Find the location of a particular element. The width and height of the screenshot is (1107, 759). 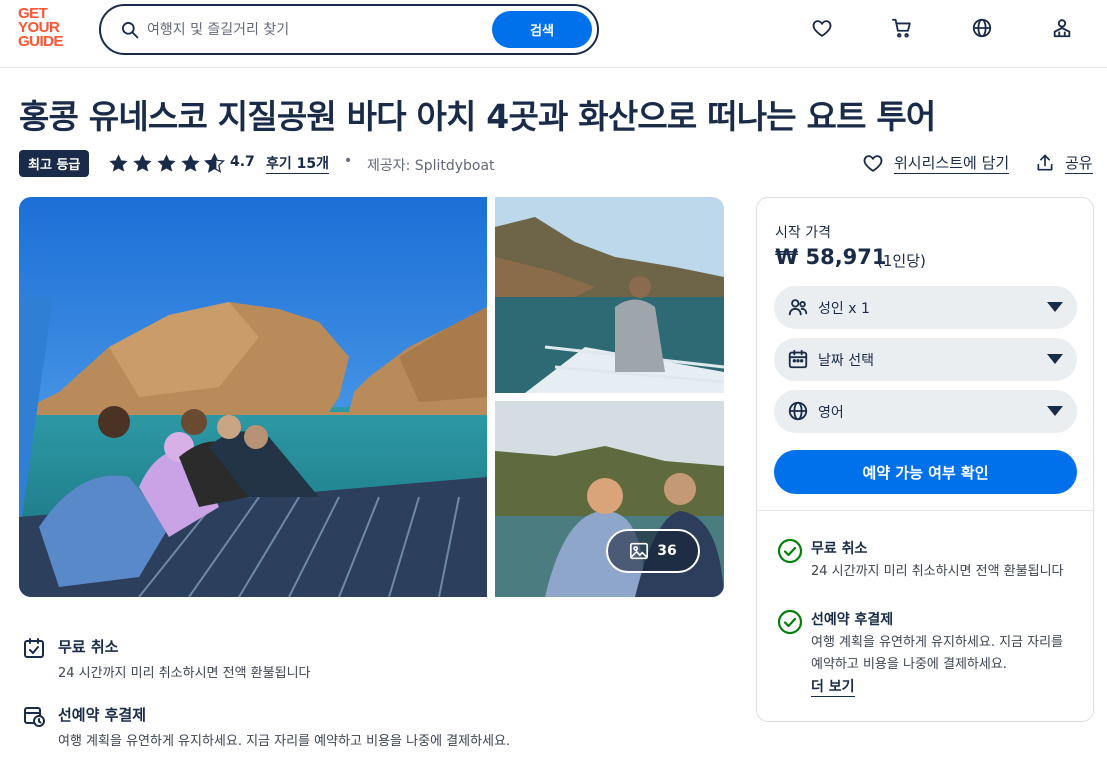

image-icon is located at coordinates (639, 551).